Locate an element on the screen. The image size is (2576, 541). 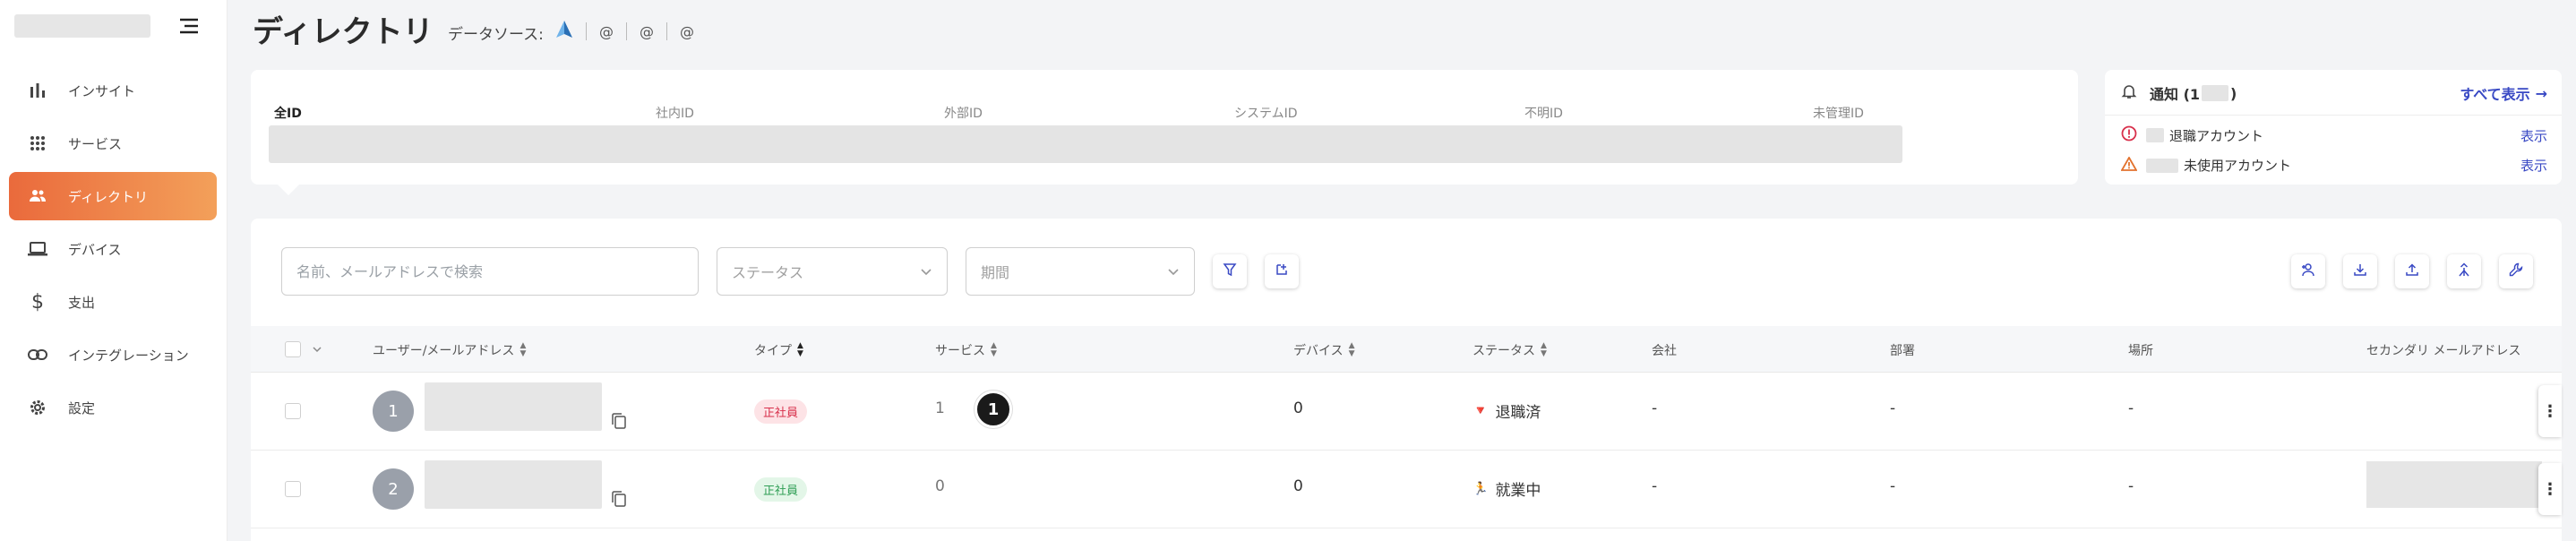
tab-external-id: 外部ID is located at coordinates (963, 113).